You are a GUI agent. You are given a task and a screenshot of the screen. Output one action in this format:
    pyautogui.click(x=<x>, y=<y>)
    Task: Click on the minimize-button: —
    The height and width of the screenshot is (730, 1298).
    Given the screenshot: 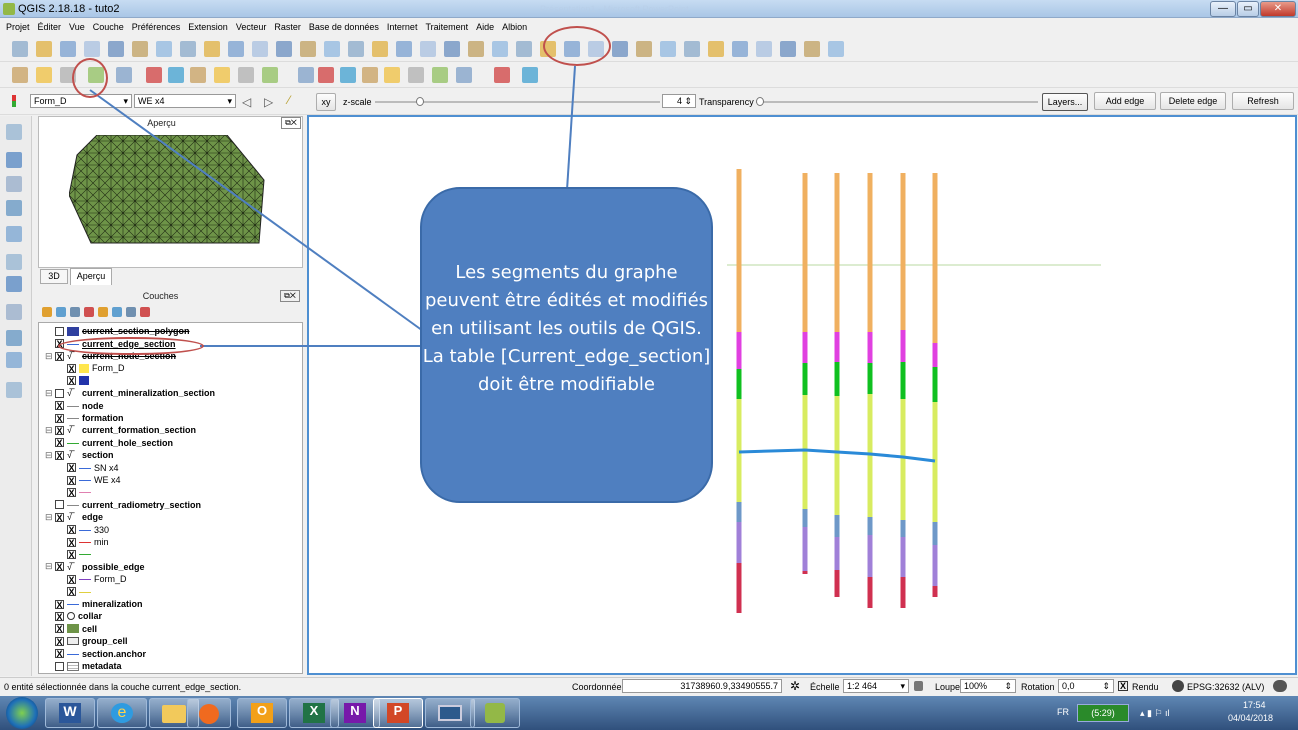 What is the action you would take?
    pyautogui.click(x=1223, y=9)
    